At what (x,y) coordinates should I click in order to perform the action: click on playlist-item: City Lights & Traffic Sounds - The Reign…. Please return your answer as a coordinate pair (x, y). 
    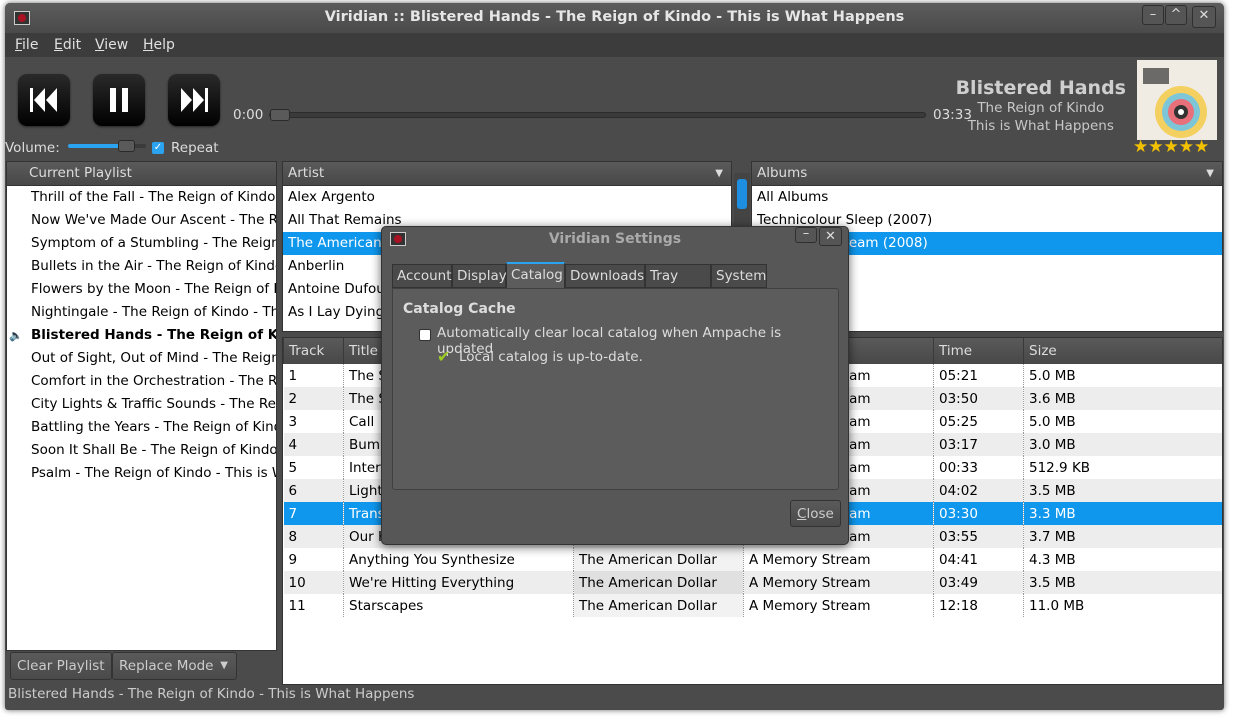
    Looking at the image, I should click on (141, 404).